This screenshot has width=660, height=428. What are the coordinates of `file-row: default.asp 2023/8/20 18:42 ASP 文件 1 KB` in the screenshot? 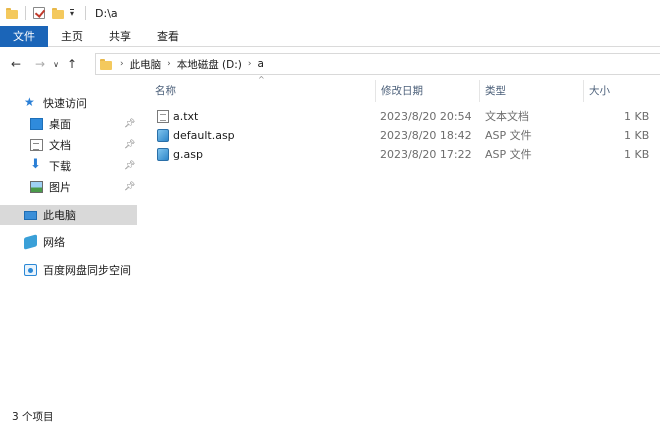 It's located at (405, 135).